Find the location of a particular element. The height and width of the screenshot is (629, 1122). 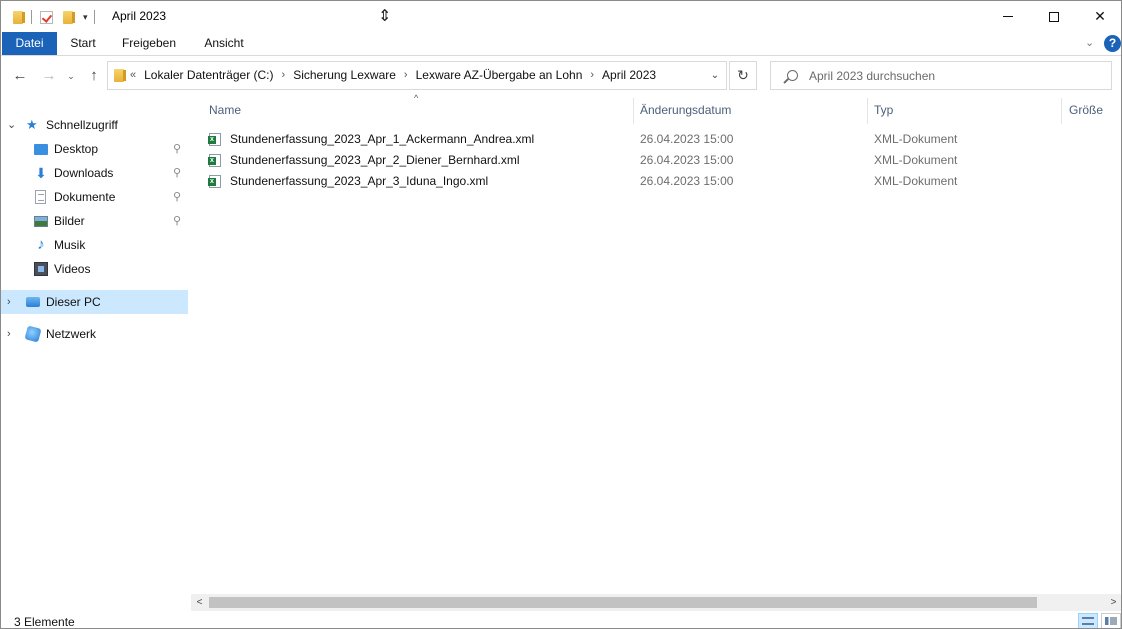

minimize-button is located at coordinates (1008, 16).